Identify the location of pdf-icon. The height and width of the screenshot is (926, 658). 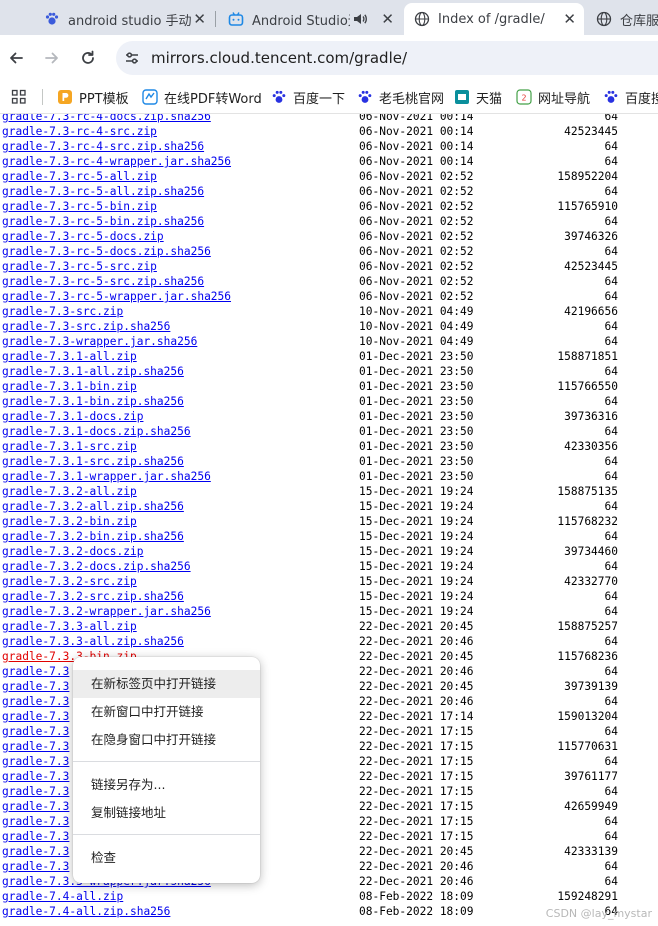
(150, 97).